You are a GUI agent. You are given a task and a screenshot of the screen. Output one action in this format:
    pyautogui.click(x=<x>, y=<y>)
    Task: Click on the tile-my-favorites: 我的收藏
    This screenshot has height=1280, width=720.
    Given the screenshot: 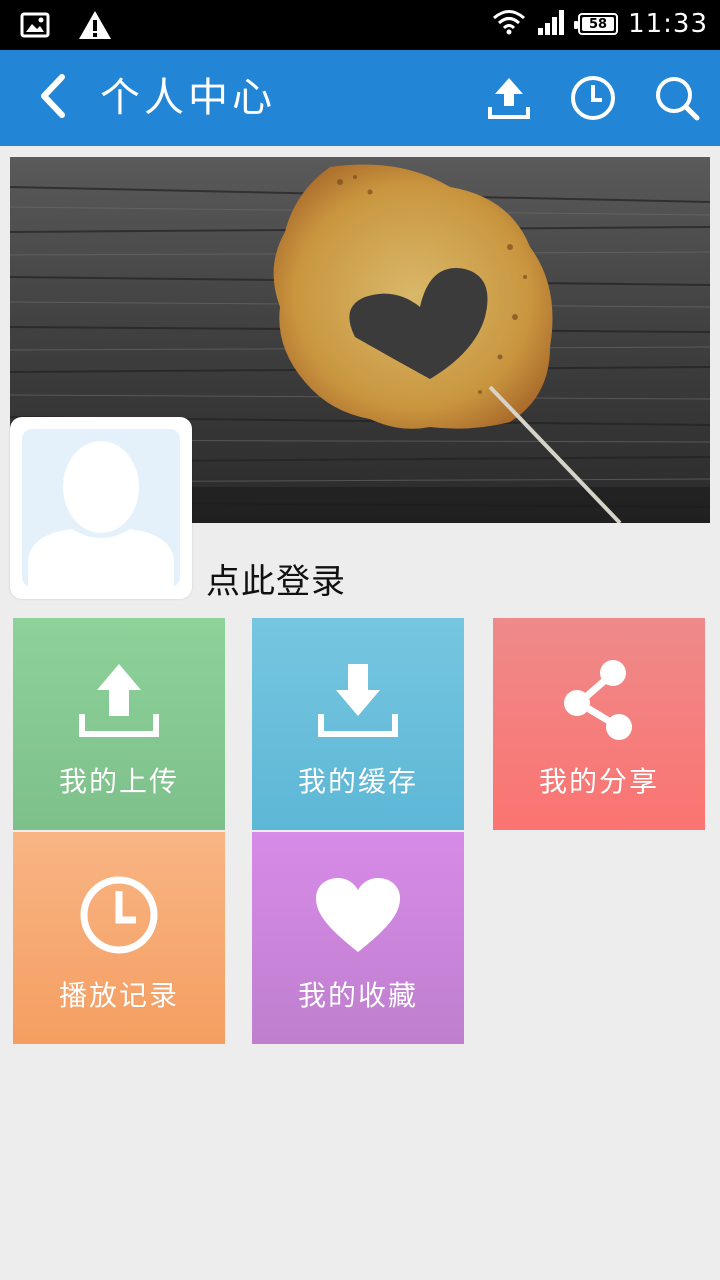 What is the action you would take?
    pyautogui.click(x=358, y=938)
    